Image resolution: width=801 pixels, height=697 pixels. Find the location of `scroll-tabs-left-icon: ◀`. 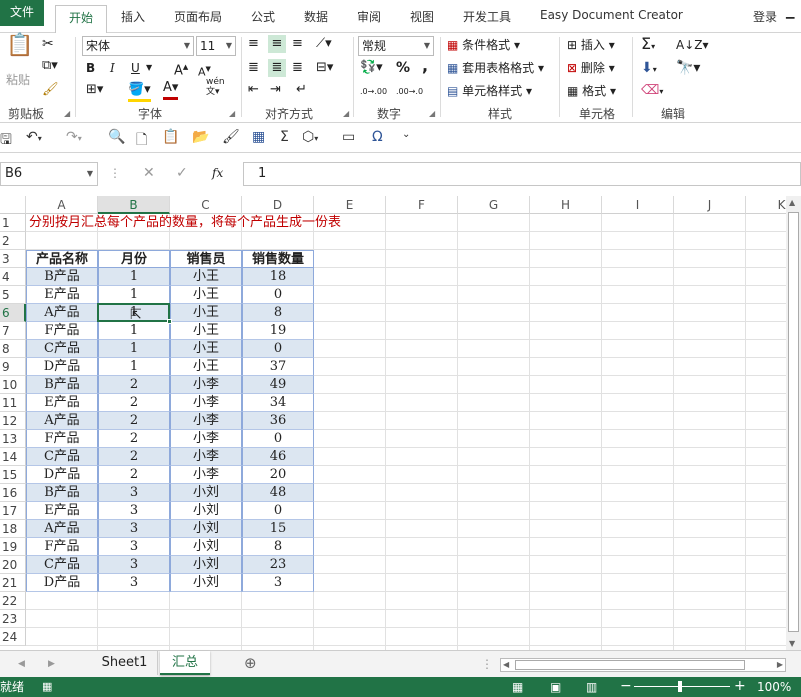

scroll-tabs-left-icon: ◀ is located at coordinates (21, 664).